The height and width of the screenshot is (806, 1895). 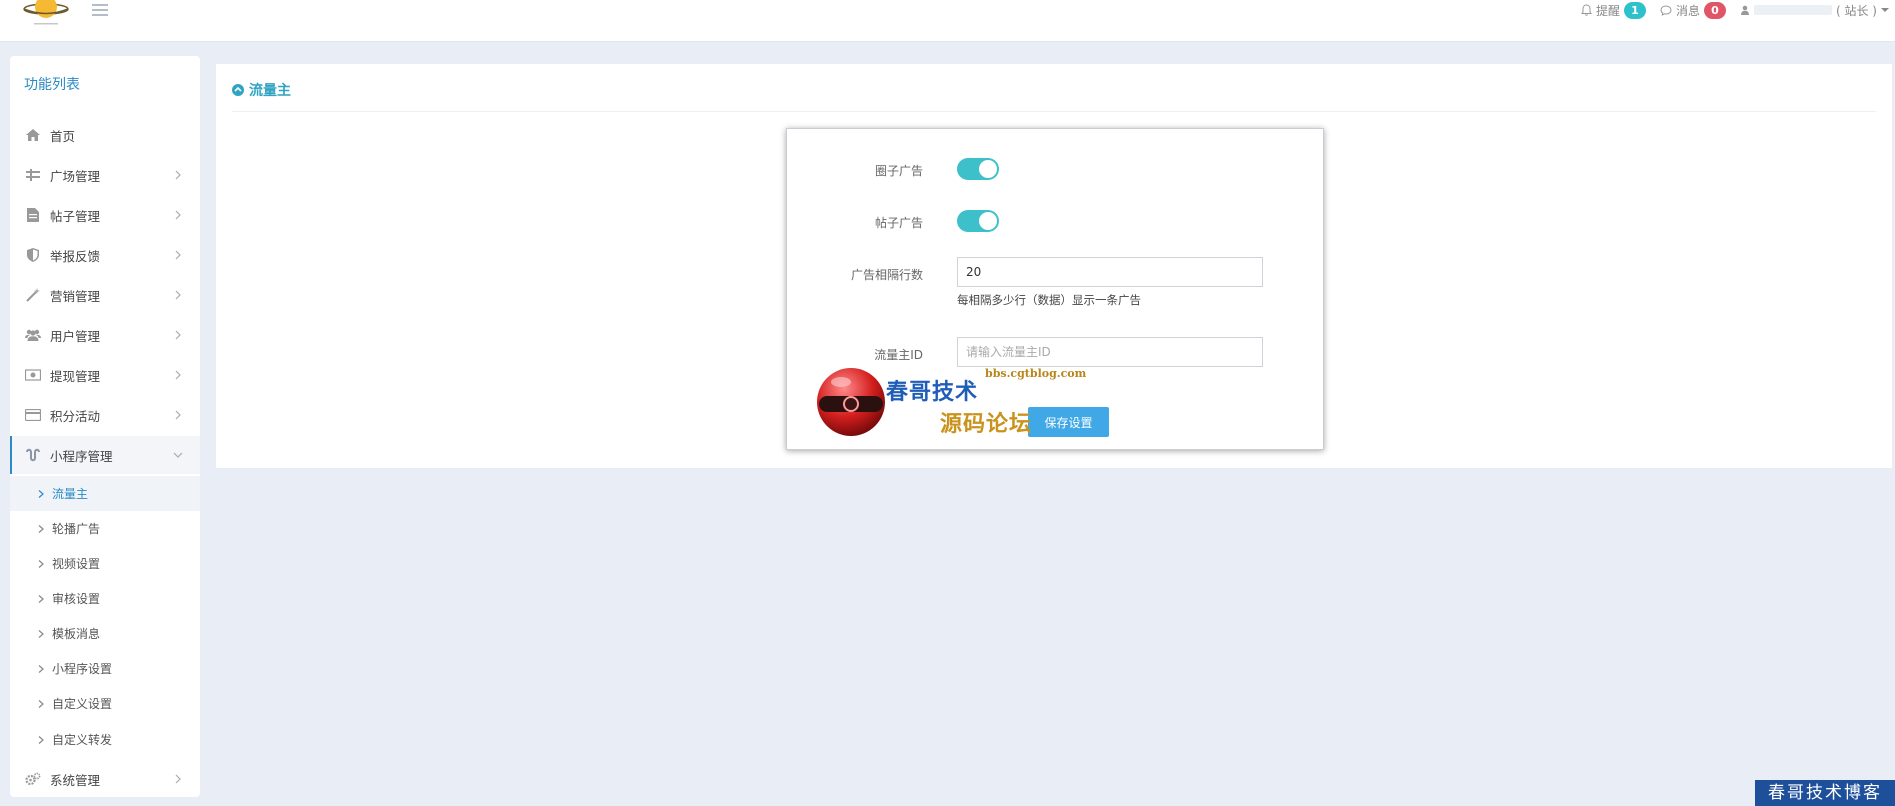 I want to click on shield-icon, so click(x=33, y=255).